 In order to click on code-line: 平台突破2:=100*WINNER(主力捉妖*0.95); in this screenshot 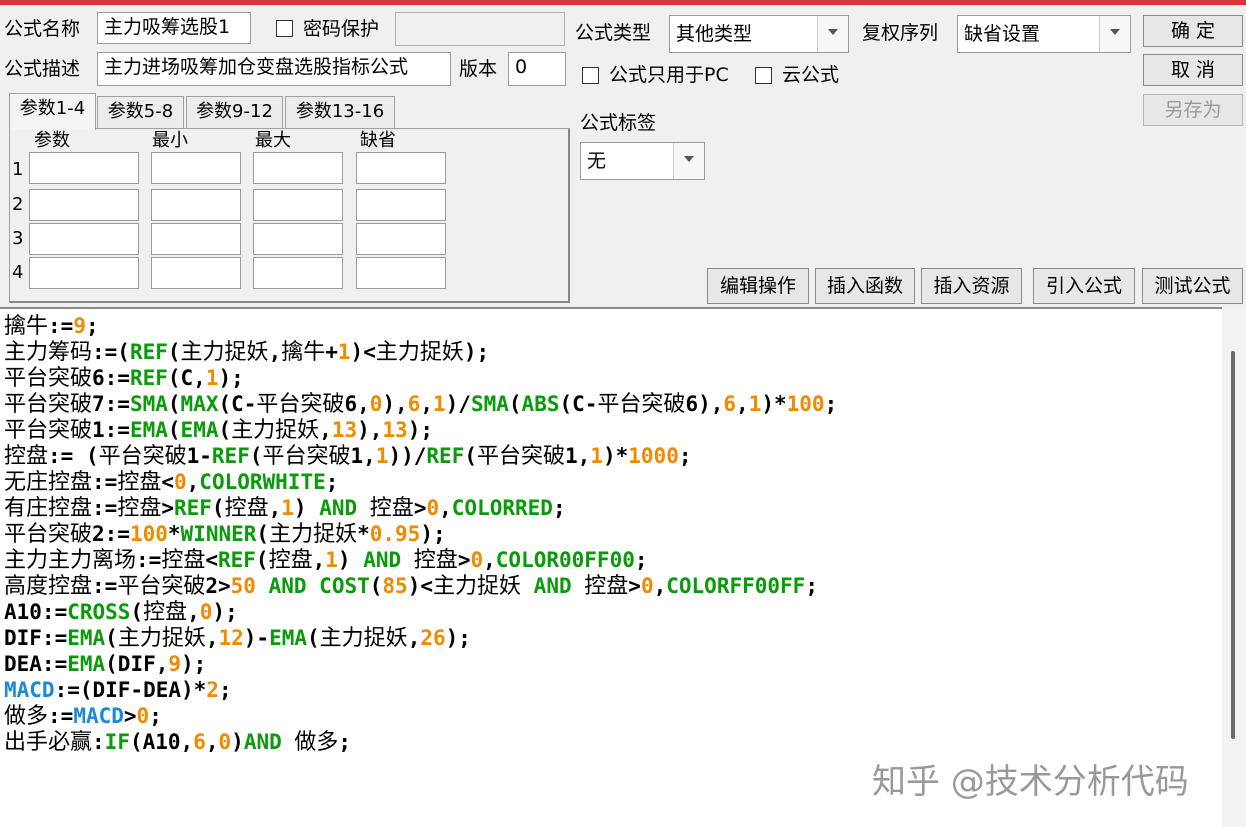, I will do `click(420, 534)`.